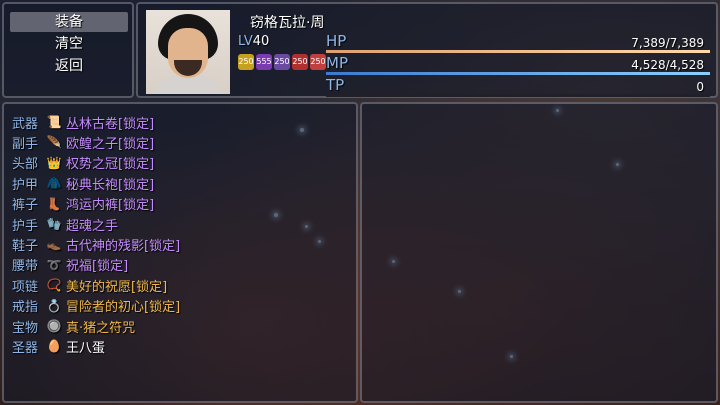 The height and width of the screenshot is (405, 720). What do you see at coordinates (86, 348) in the screenshot?
I see `item-name: 王八蛋` at bounding box center [86, 348].